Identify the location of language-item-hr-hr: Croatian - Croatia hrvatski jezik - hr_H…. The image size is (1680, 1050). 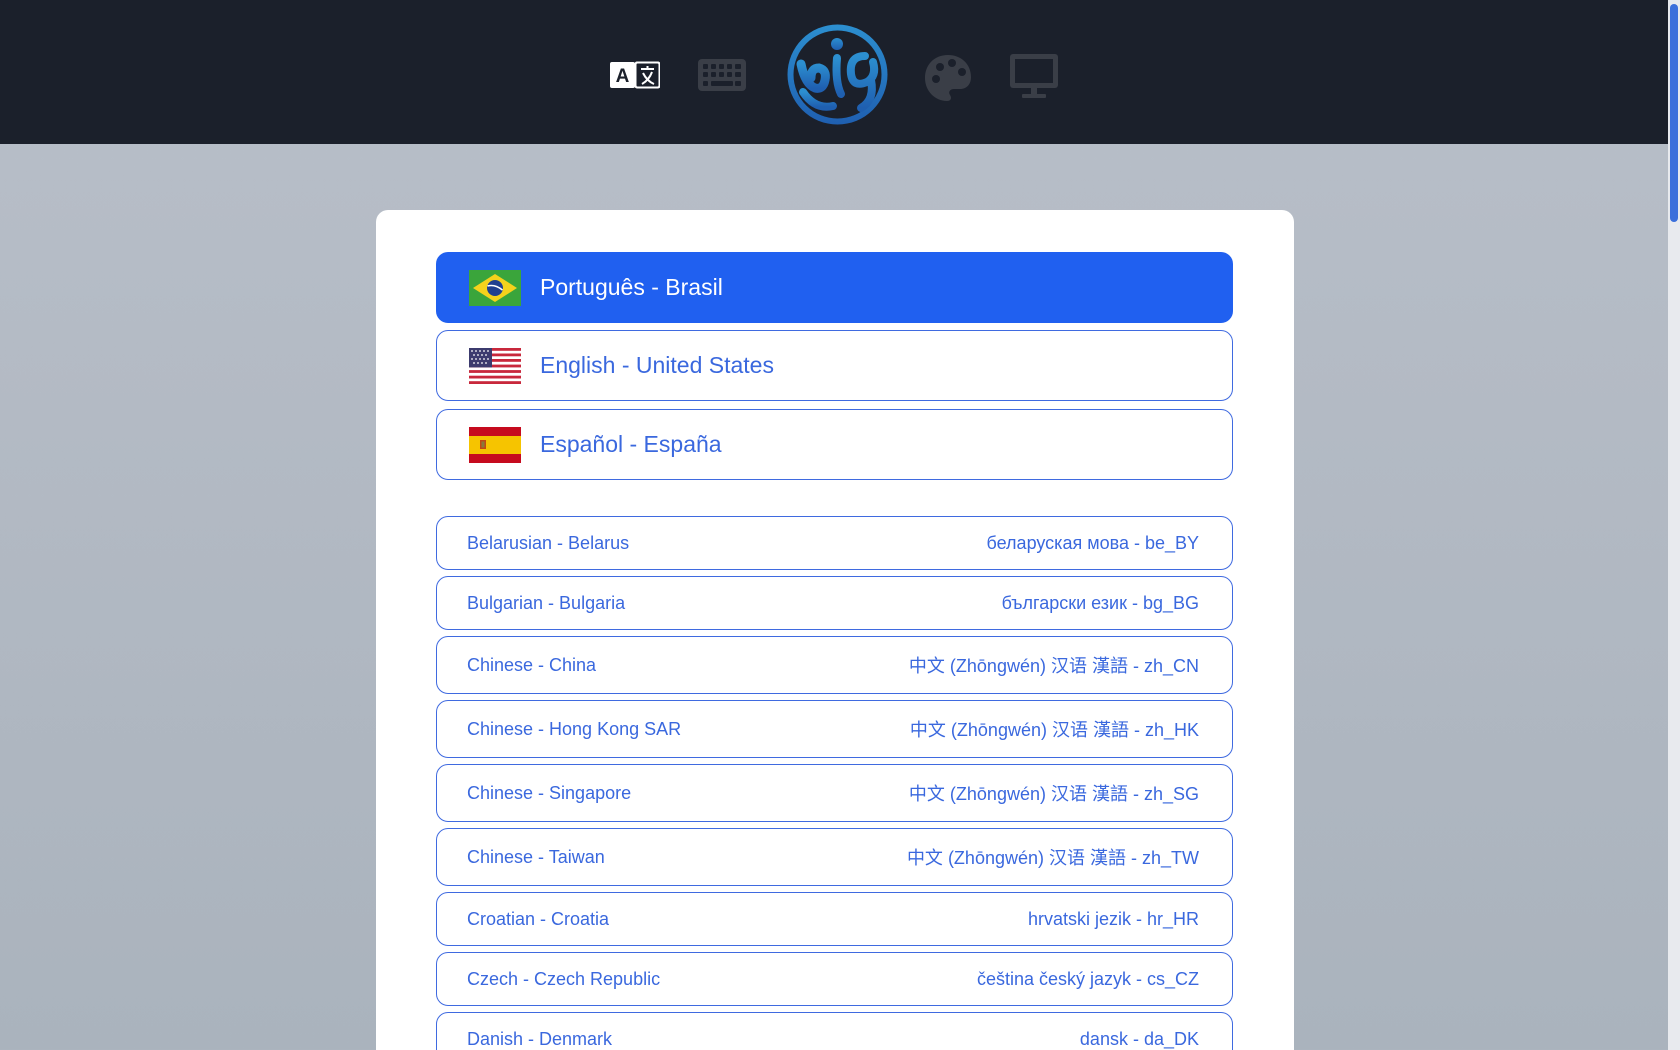
(834, 919).